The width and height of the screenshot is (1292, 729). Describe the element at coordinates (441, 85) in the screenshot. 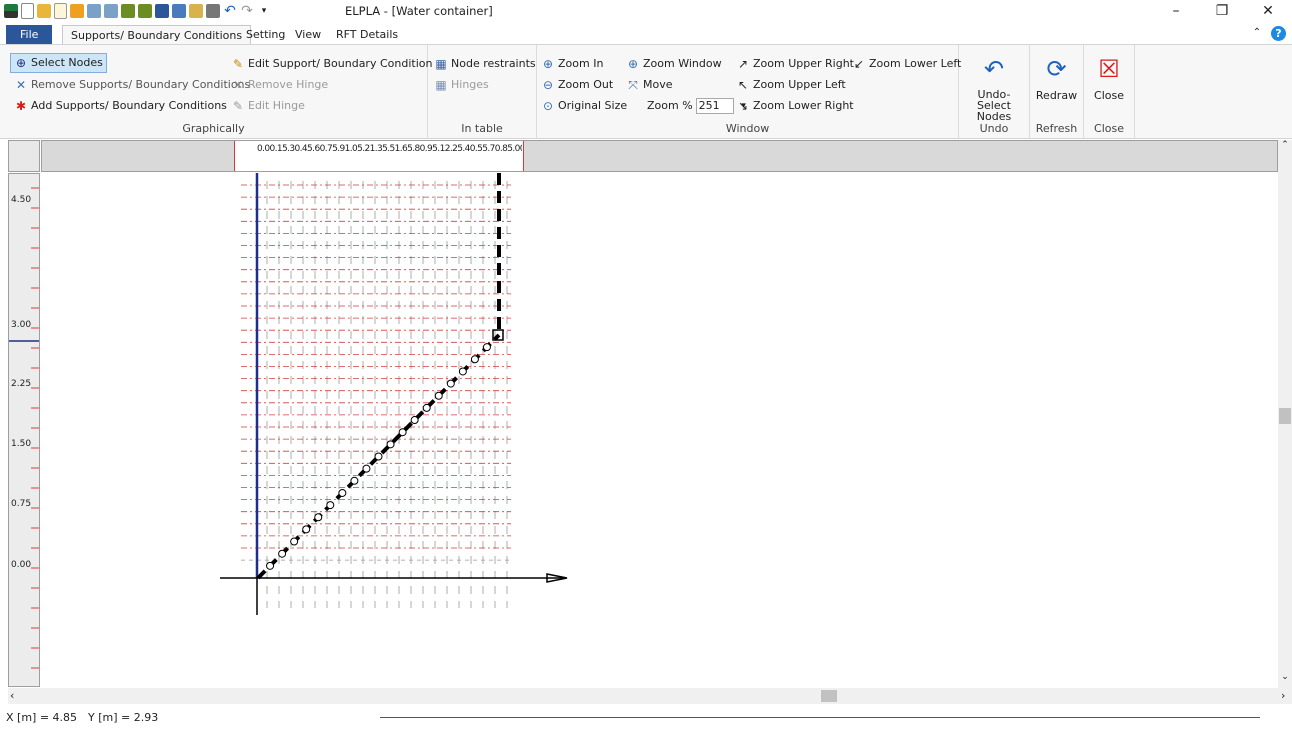

I see `hinges-table-icon: ▦` at that location.